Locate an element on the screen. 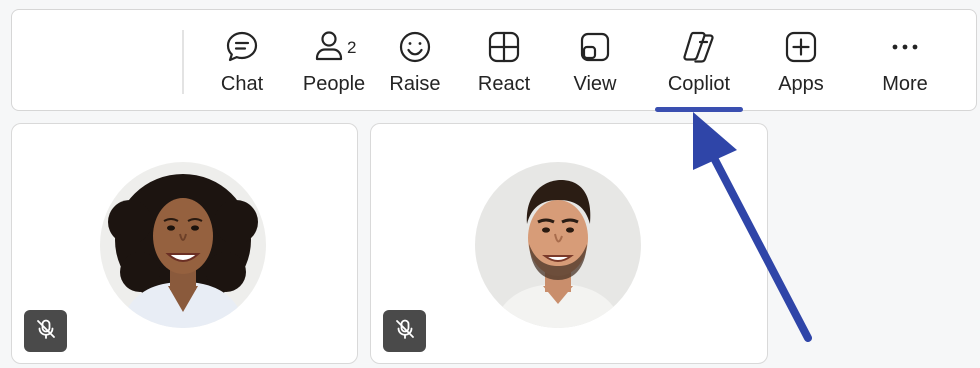 This screenshot has width=980, height=368. react-button: React is located at coordinates (504, 60).